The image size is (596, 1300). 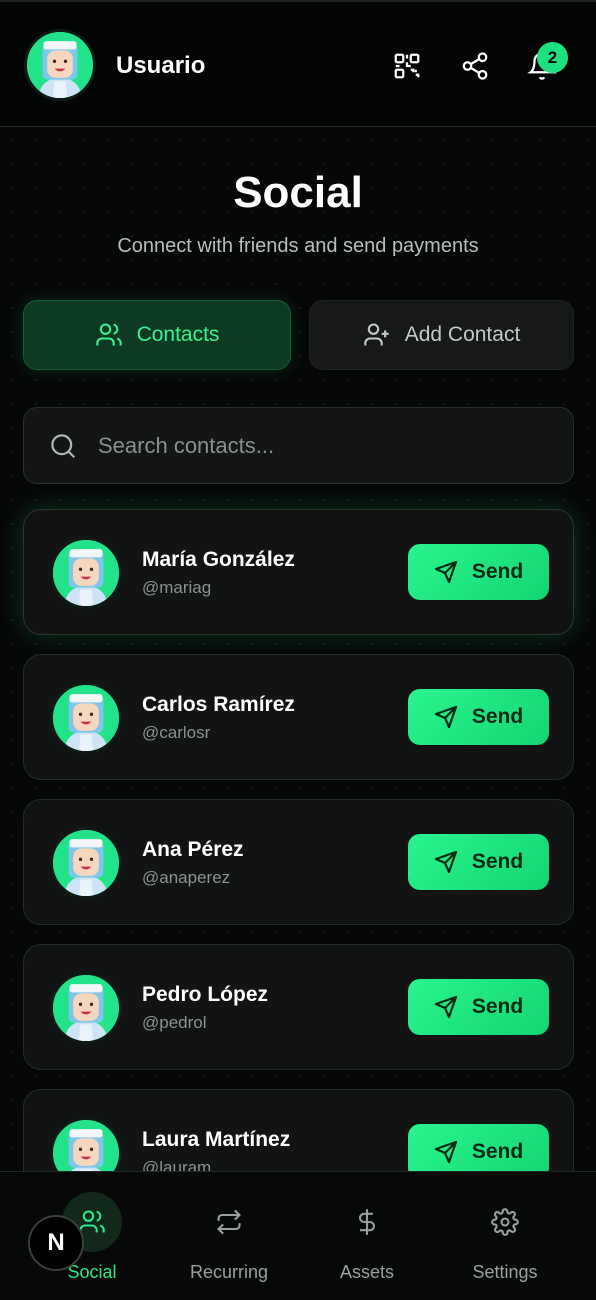 I want to click on gear-icon, so click(x=505, y=1222).